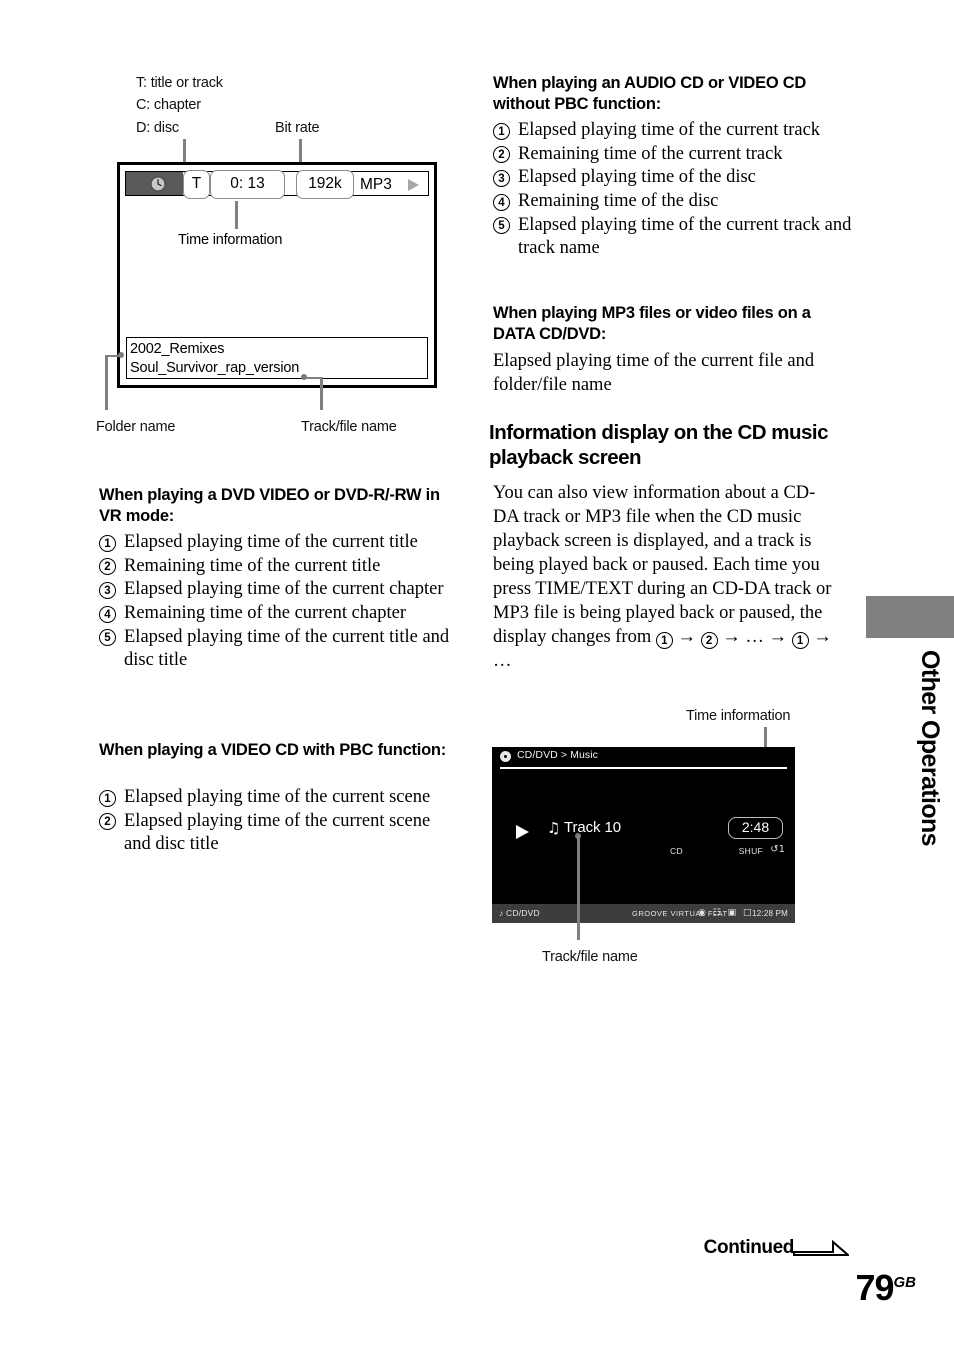 This screenshot has width=954, height=1357. What do you see at coordinates (673, 178) in the screenshot?
I see `list-item: 3 Elapsed playing time of the disc` at bounding box center [673, 178].